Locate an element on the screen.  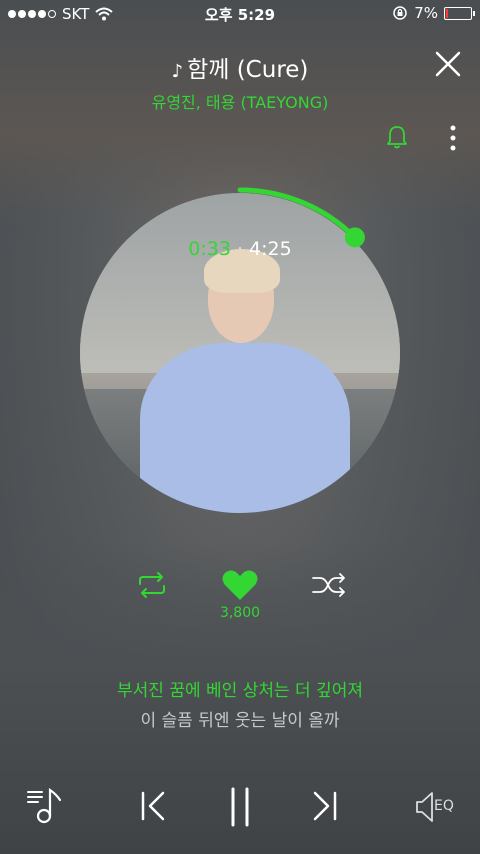
previous-track-icon is located at coordinates (153, 806).